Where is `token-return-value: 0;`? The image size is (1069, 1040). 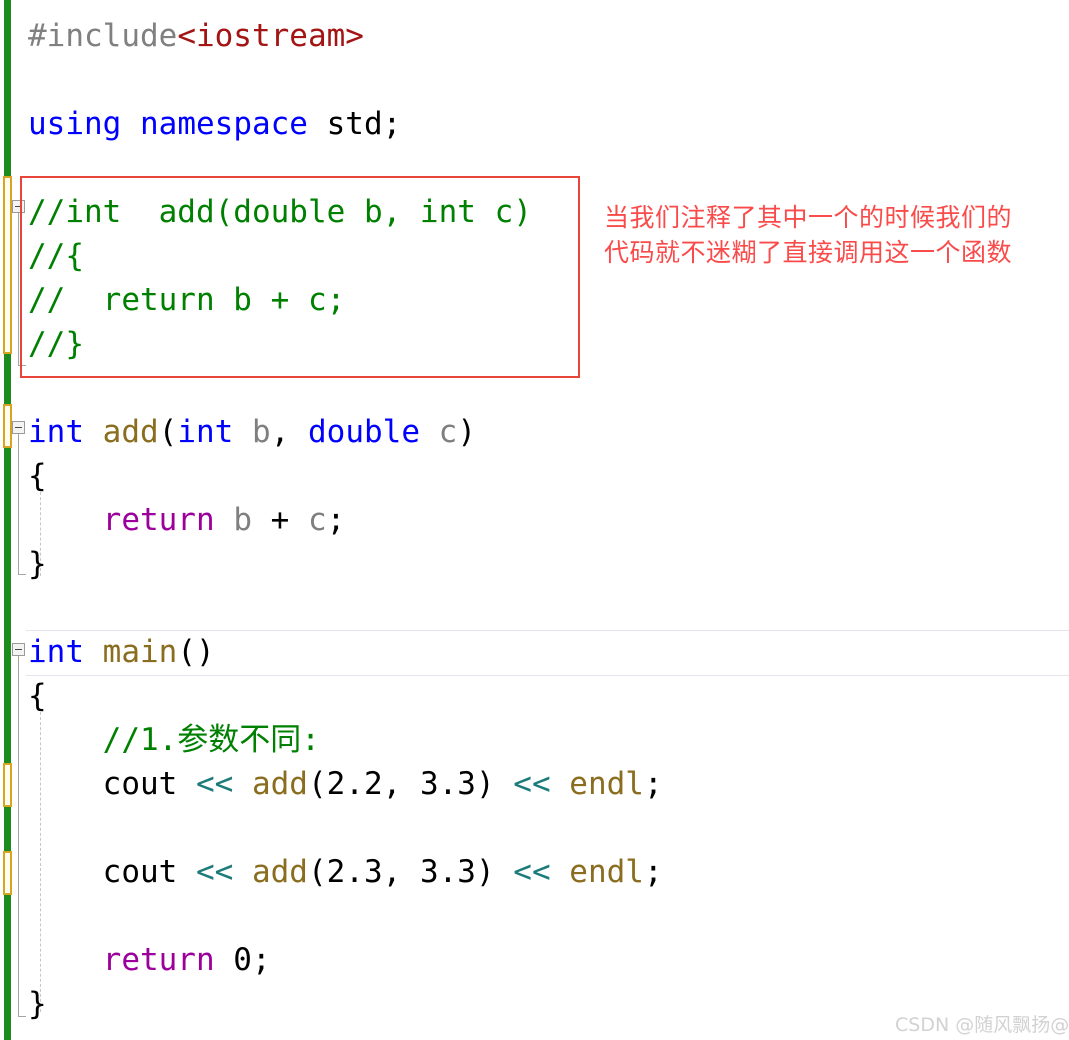
token-return-value: 0; is located at coordinates (242, 960).